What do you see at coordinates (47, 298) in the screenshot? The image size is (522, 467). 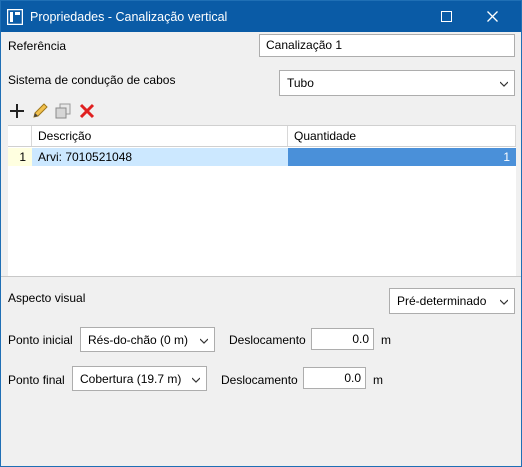 I see `visual-label: Aspecto visual` at bounding box center [47, 298].